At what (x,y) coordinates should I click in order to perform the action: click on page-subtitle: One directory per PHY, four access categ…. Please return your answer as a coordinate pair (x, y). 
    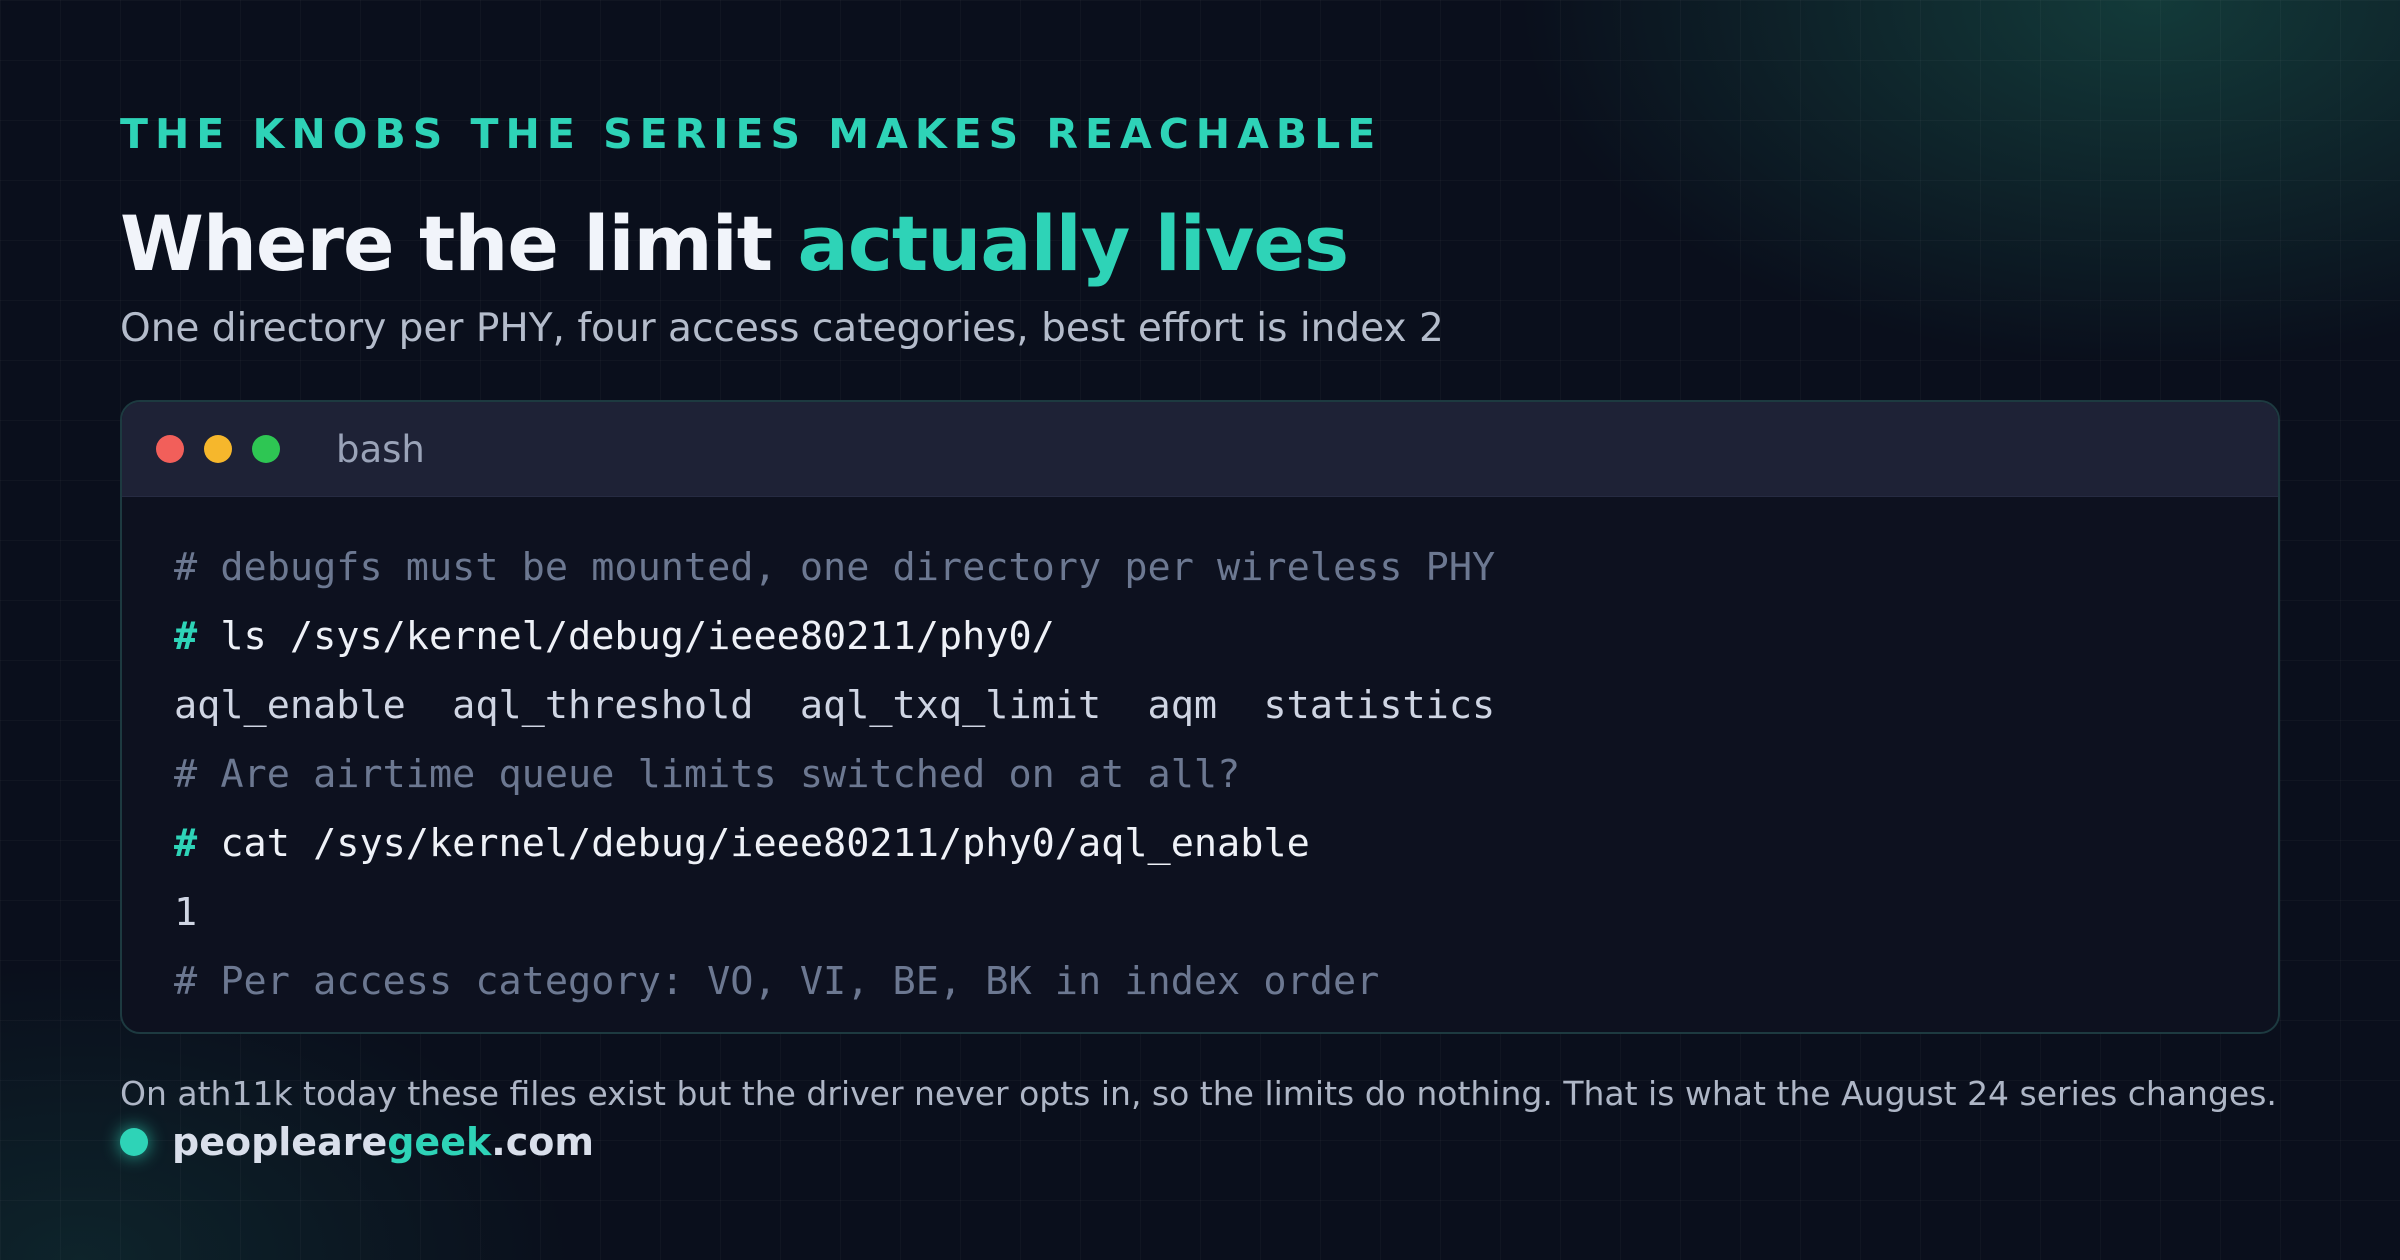
    Looking at the image, I should click on (782, 328).